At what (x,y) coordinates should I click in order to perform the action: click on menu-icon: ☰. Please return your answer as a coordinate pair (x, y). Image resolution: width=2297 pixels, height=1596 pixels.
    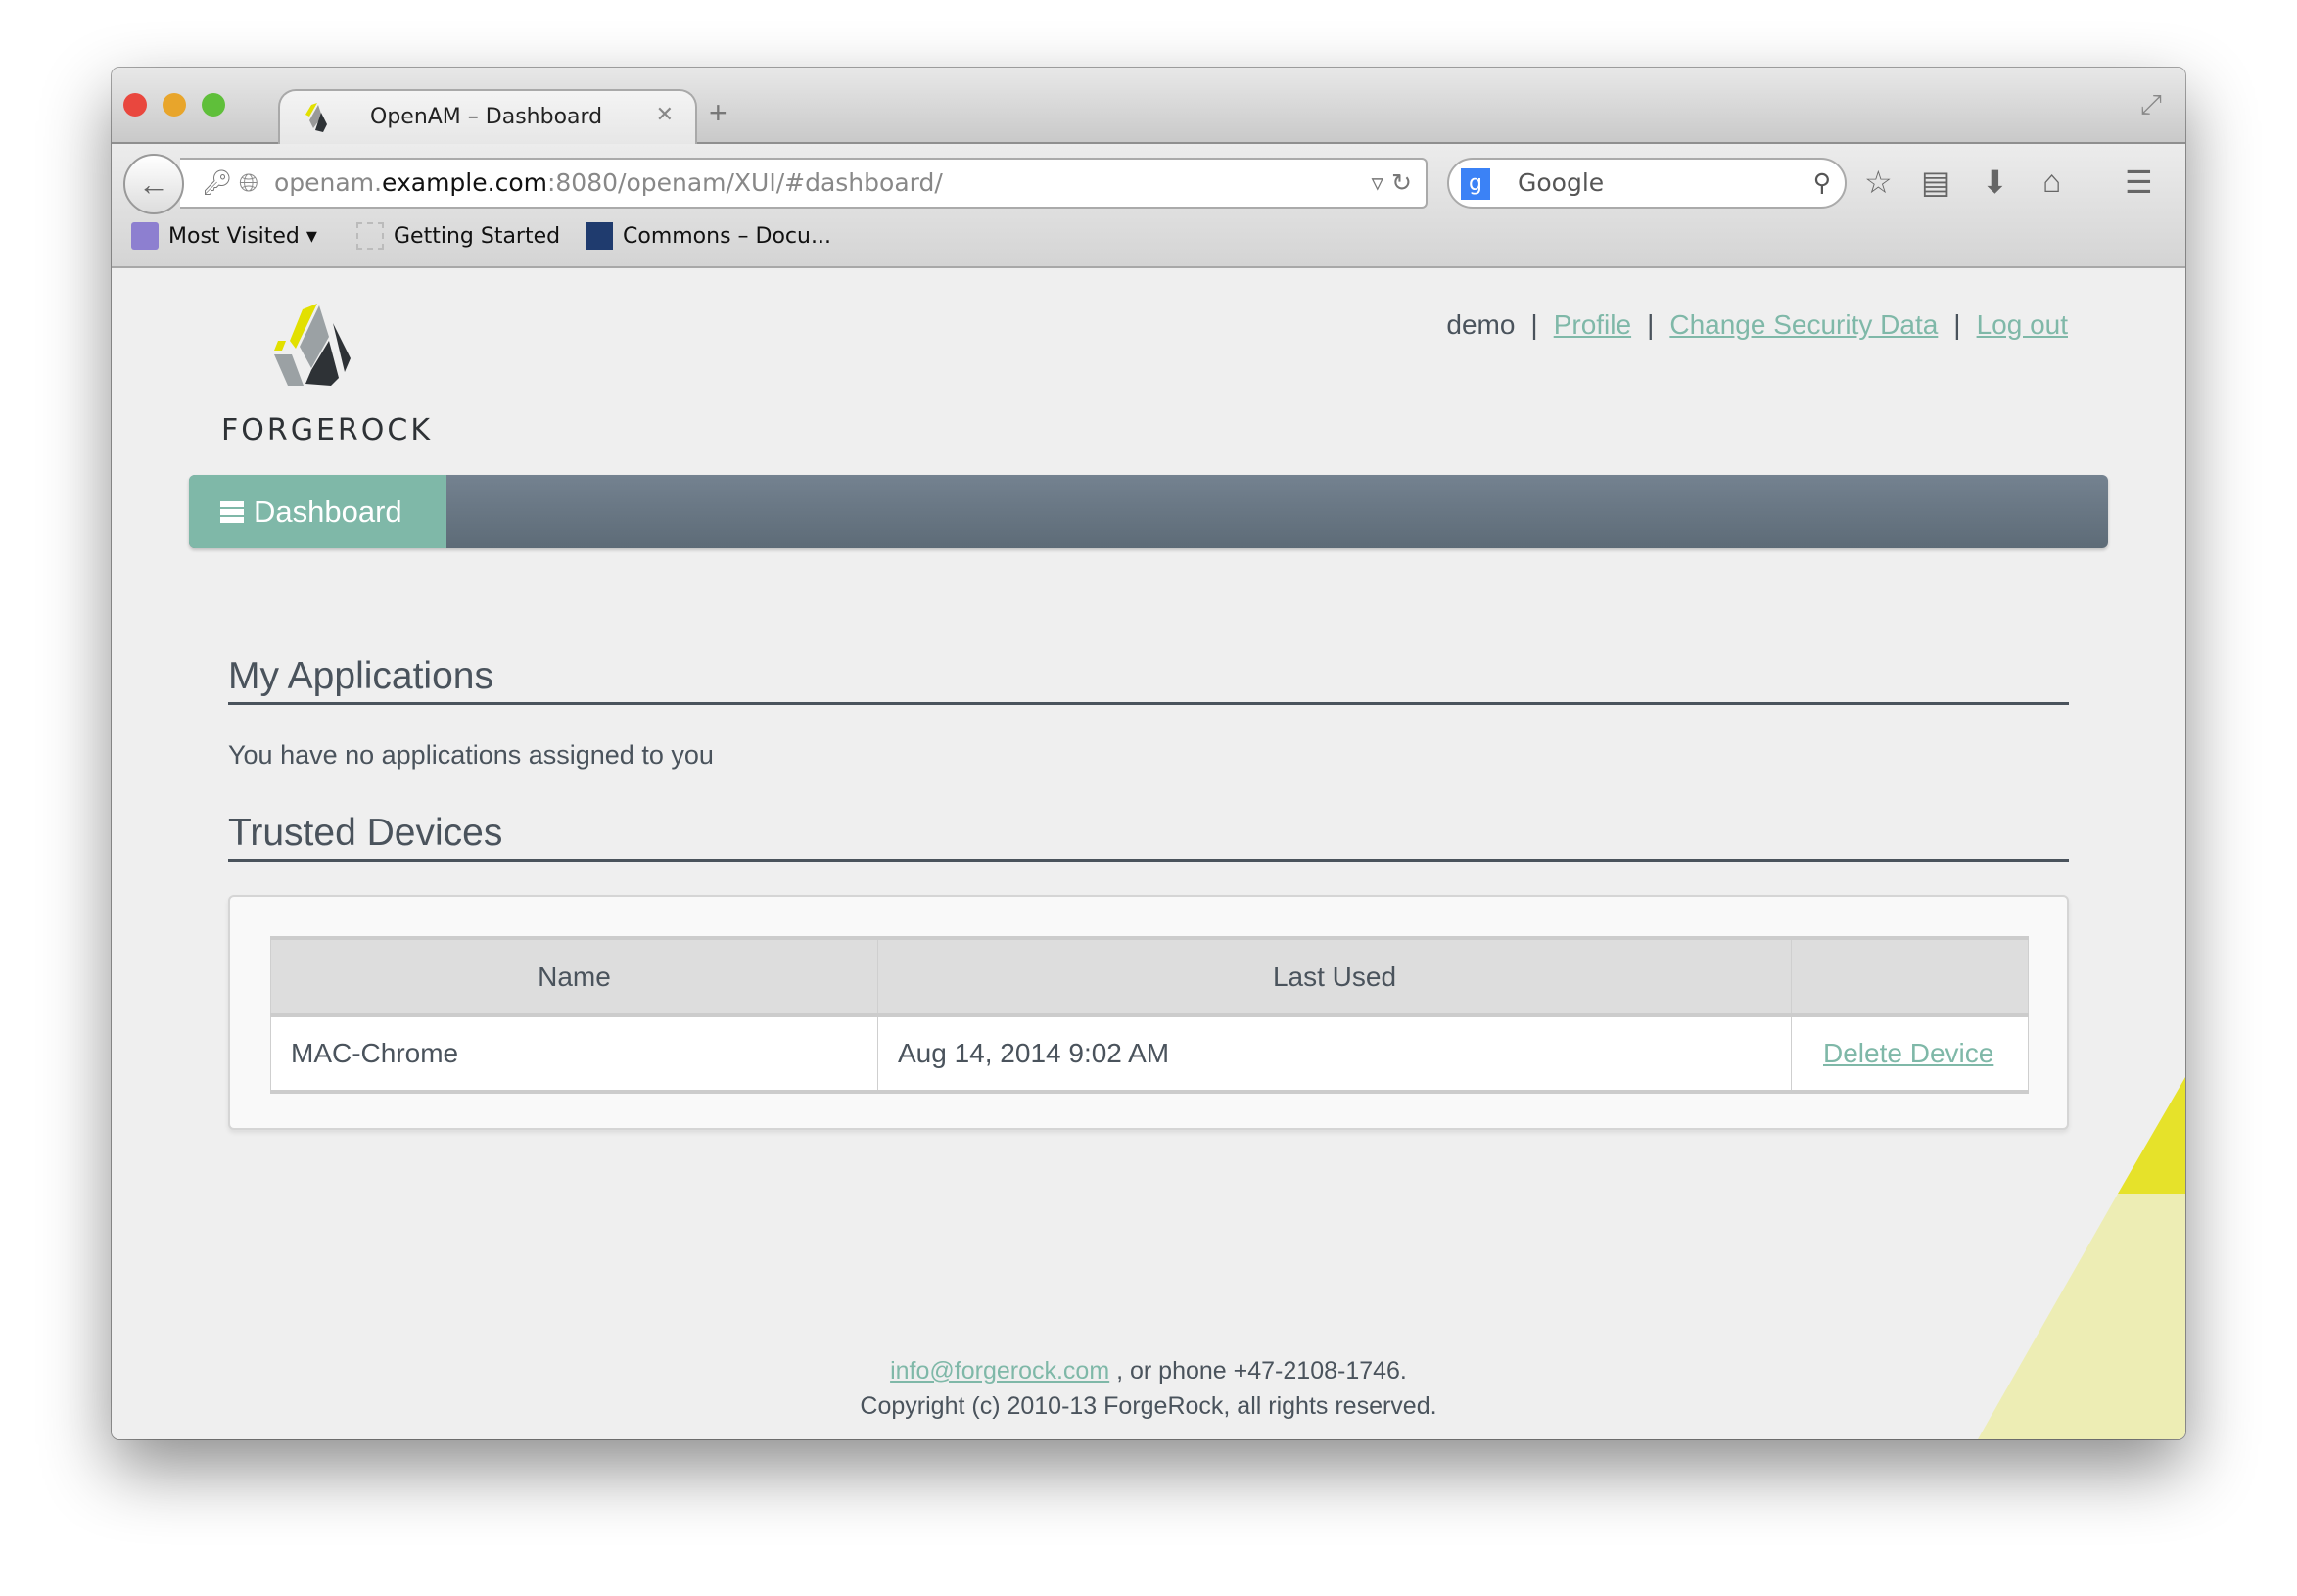
    Looking at the image, I should click on (2139, 182).